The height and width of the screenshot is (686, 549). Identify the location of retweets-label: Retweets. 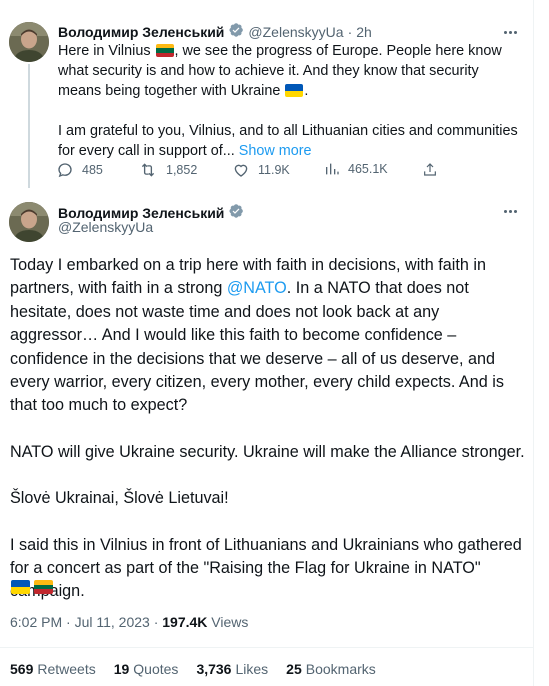
(66, 669).